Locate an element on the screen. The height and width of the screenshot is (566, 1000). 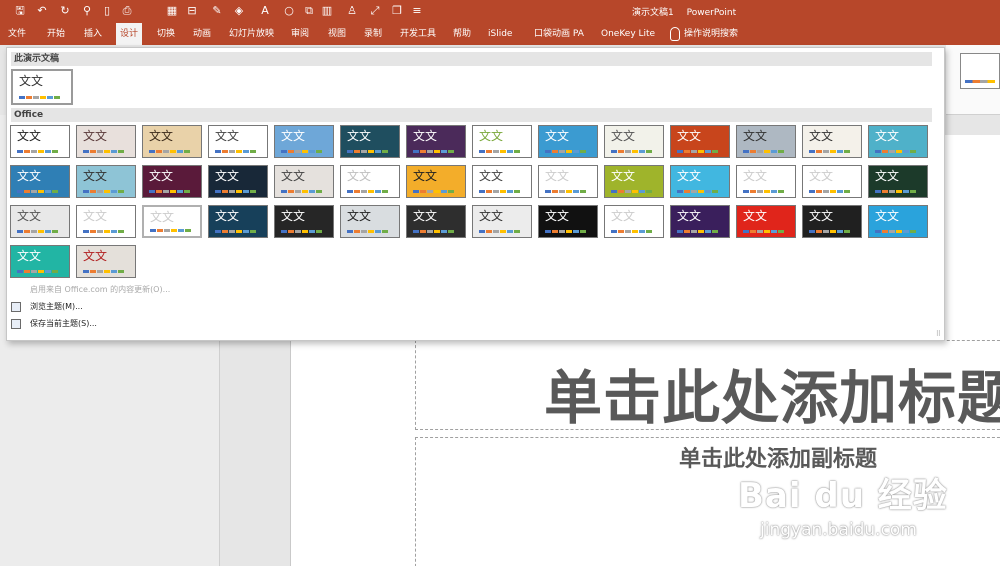
tab-2: 插入 is located at coordinates (93, 34).